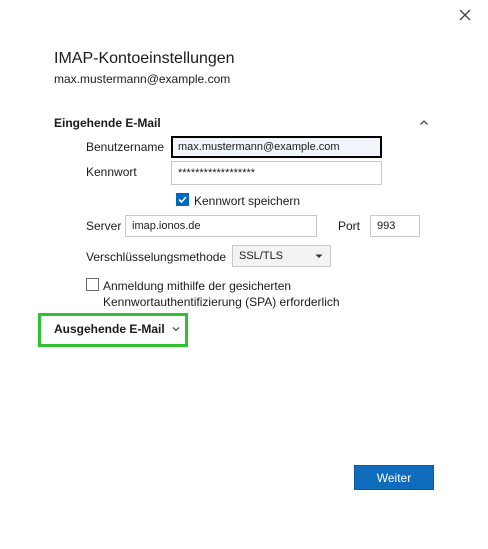  What do you see at coordinates (166, 226) in the screenshot?
I see `server-value: imap.ionos.de` at bounding box center [166, 226].